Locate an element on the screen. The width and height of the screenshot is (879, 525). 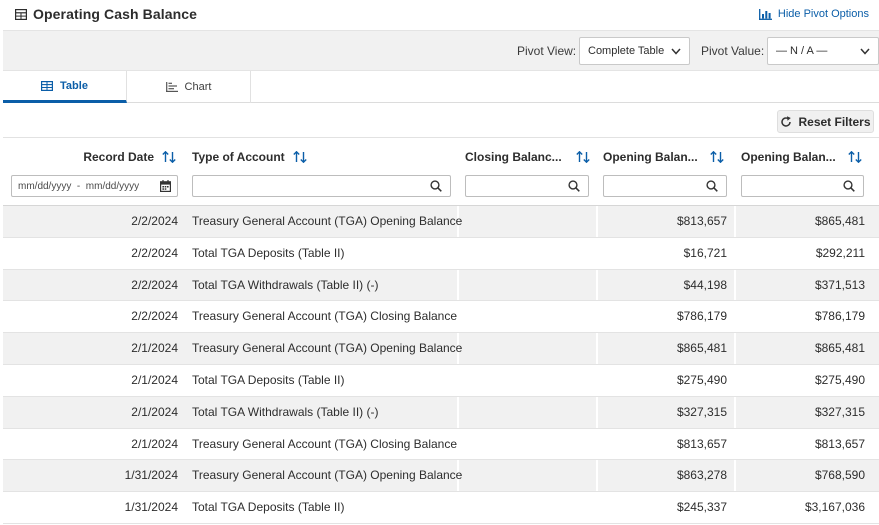
opening-balance-1-cell: $865,481 is located at coordinates (701, 348).